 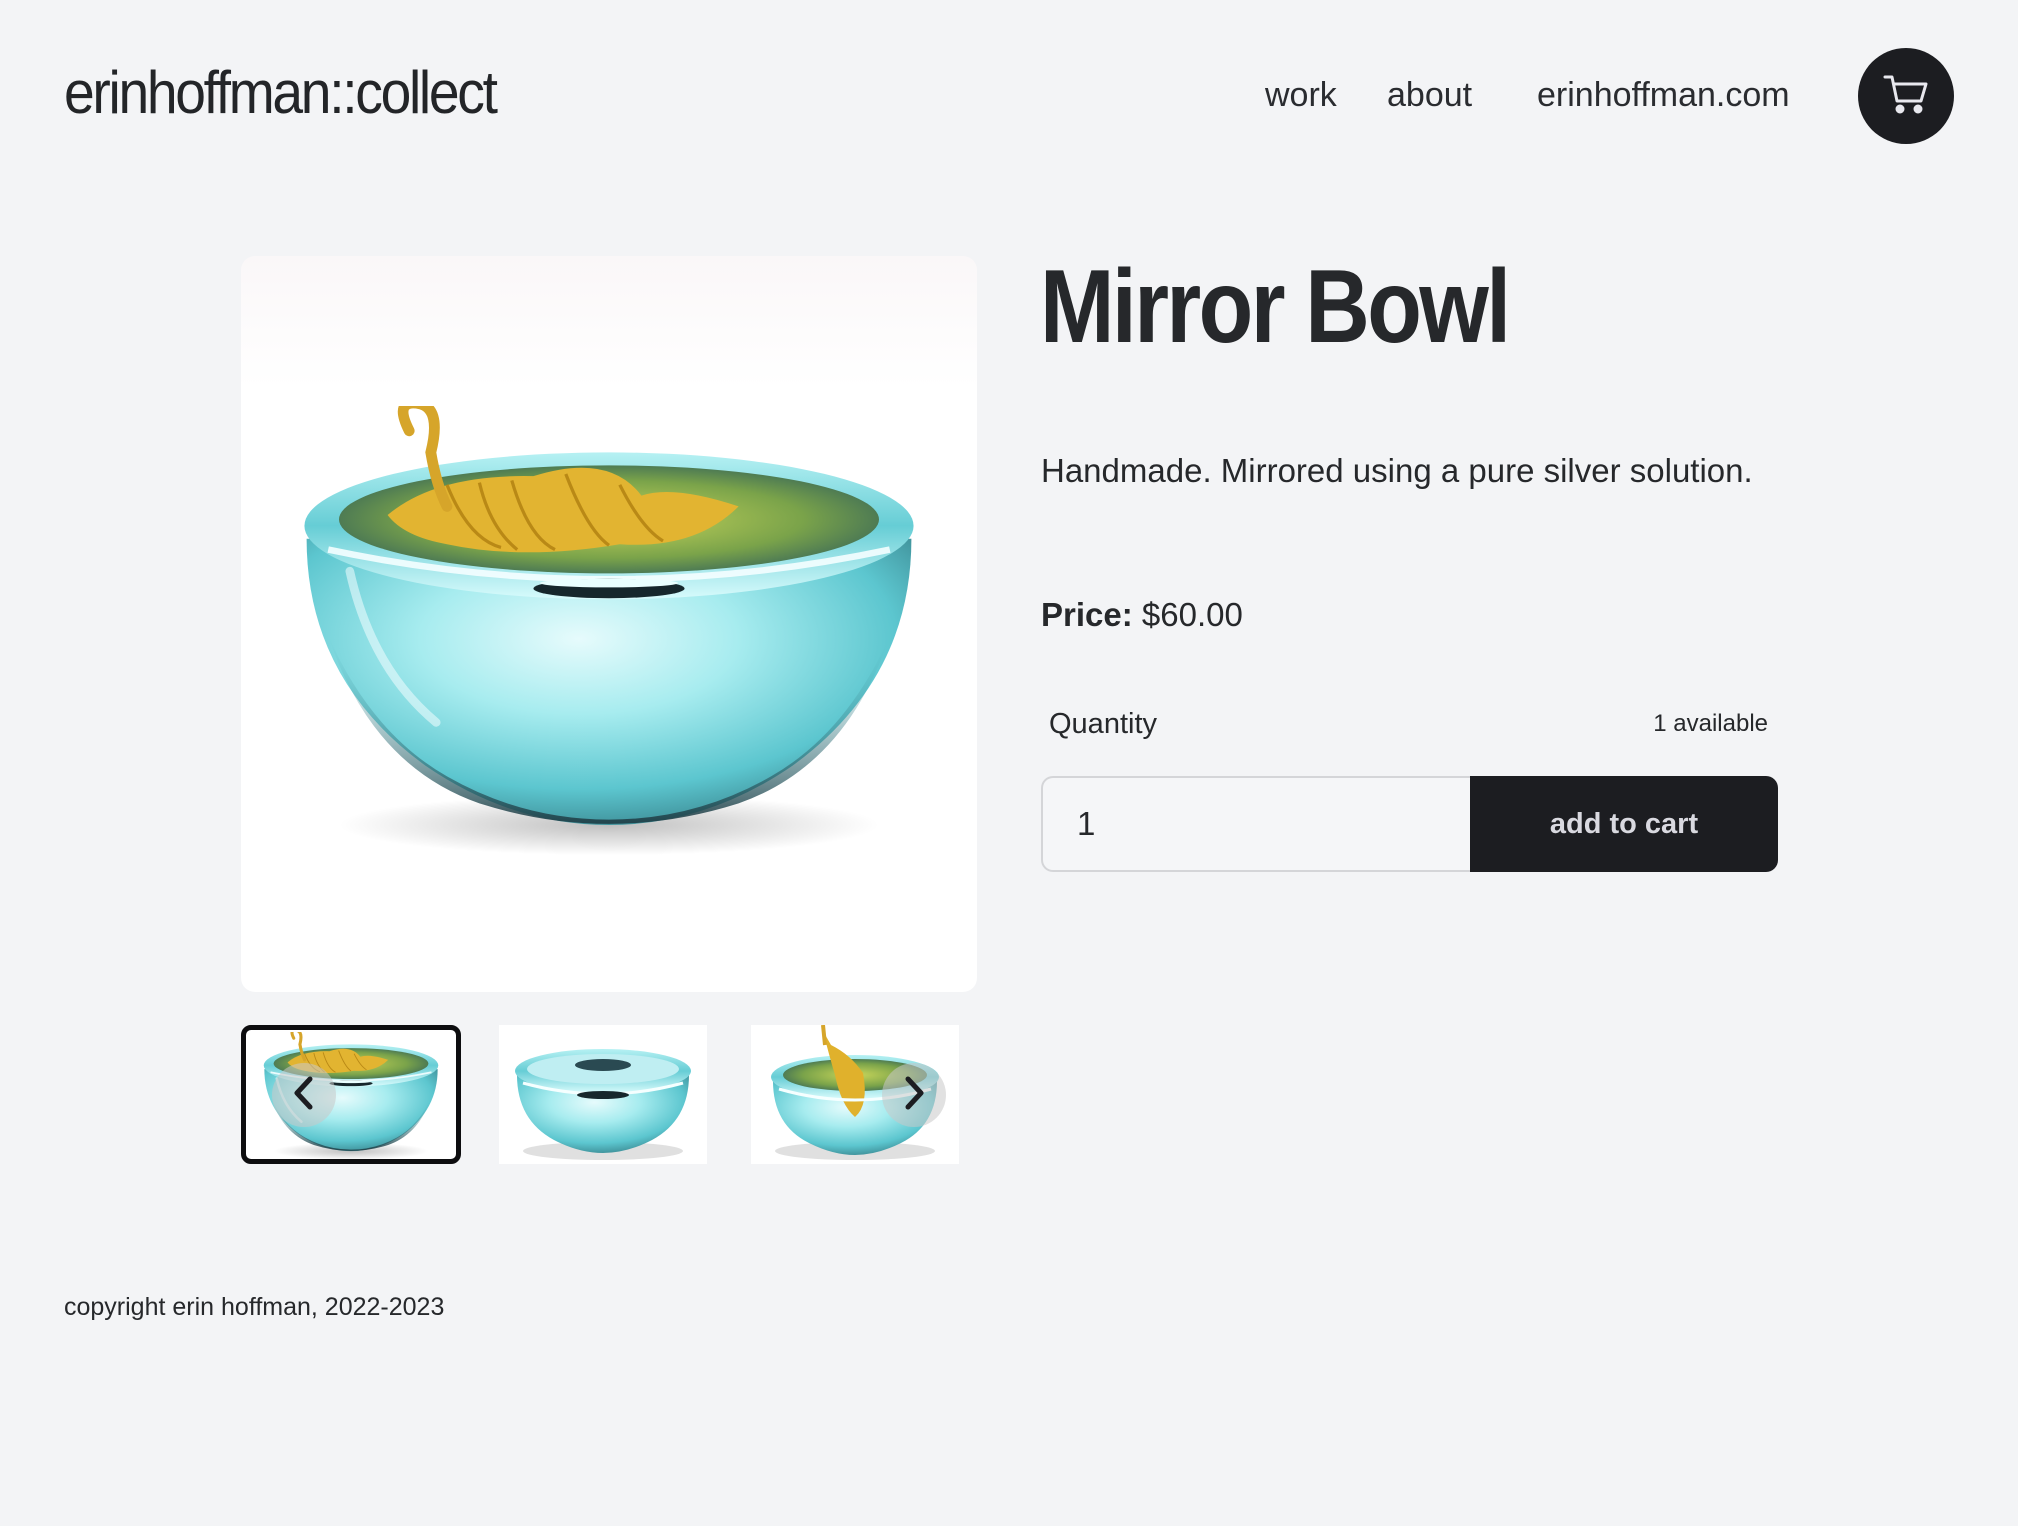 I want to click on nav-about-link: about, so click(x=1429, y=95).